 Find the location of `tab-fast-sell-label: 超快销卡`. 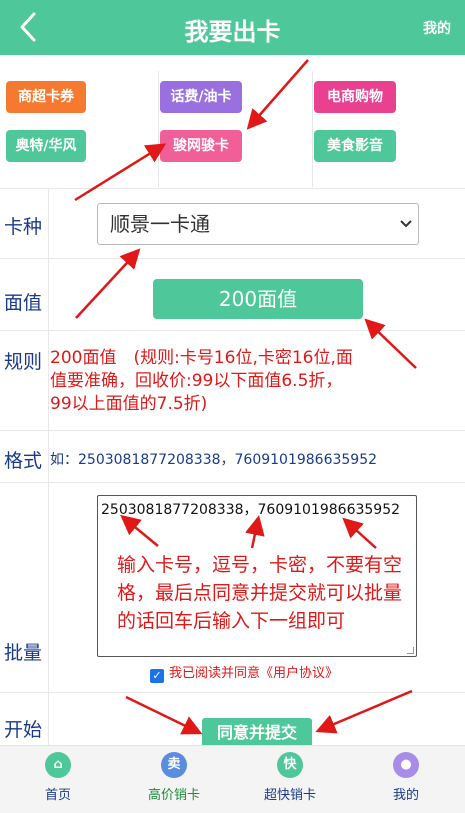

tab-fast-sell-label: 超快销卡 is located at coordinates (289, 795).